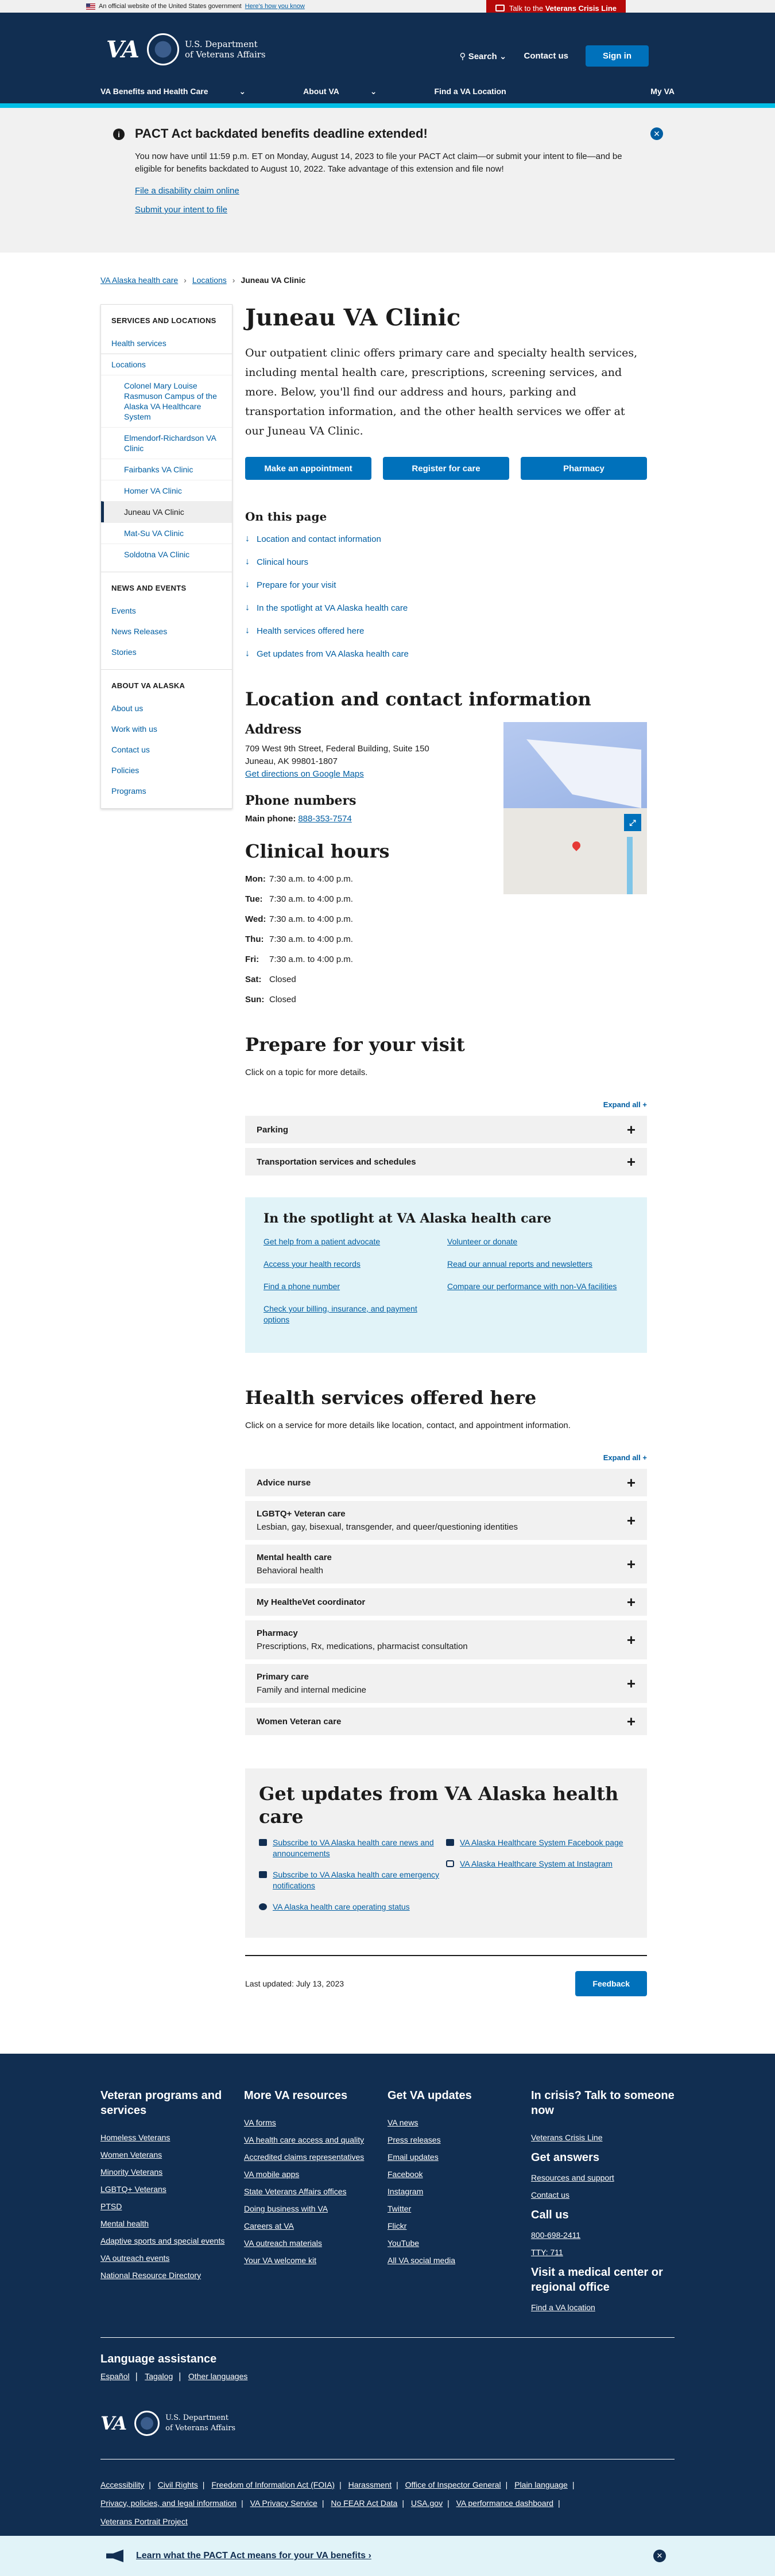 The width and height of the screenshot is (775, 2576). I want to click on footer-link: LGBTQ+ Veterans, so click(172, 2189).